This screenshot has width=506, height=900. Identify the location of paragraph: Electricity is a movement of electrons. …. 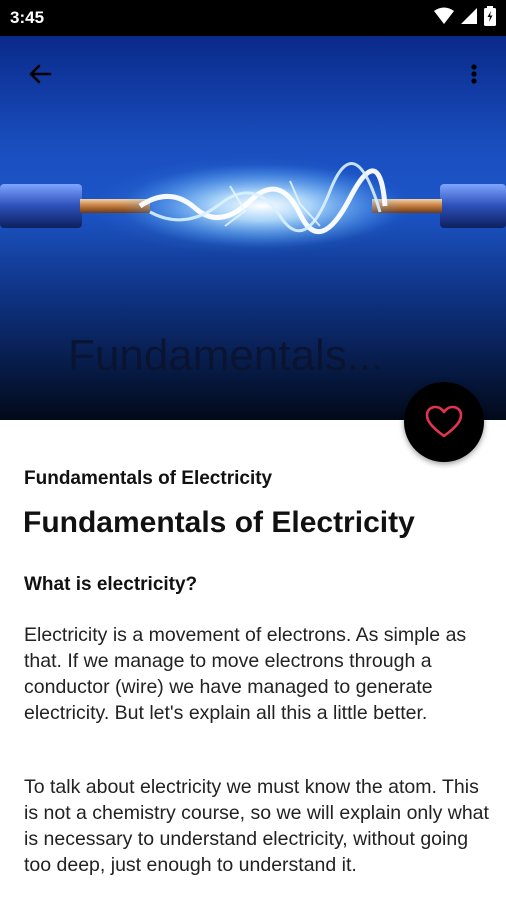
(245, 674).